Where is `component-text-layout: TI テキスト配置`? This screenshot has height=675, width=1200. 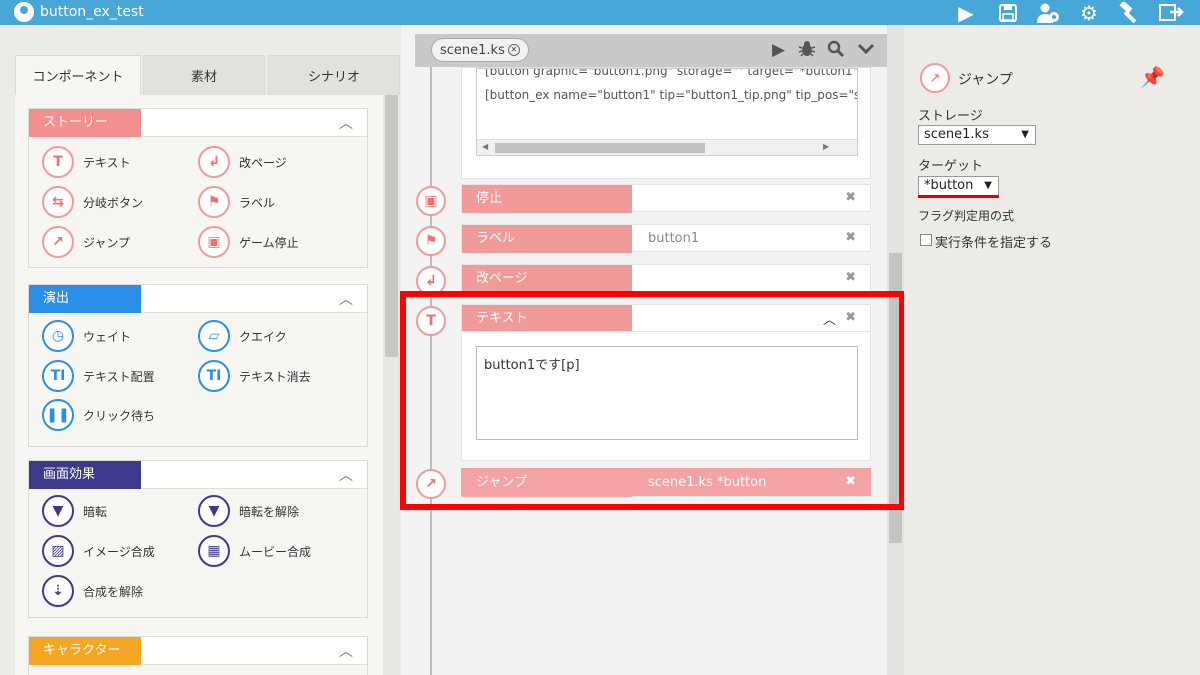
component-text-layout: TI テキスト配置 is located at coordinates (98, 376).